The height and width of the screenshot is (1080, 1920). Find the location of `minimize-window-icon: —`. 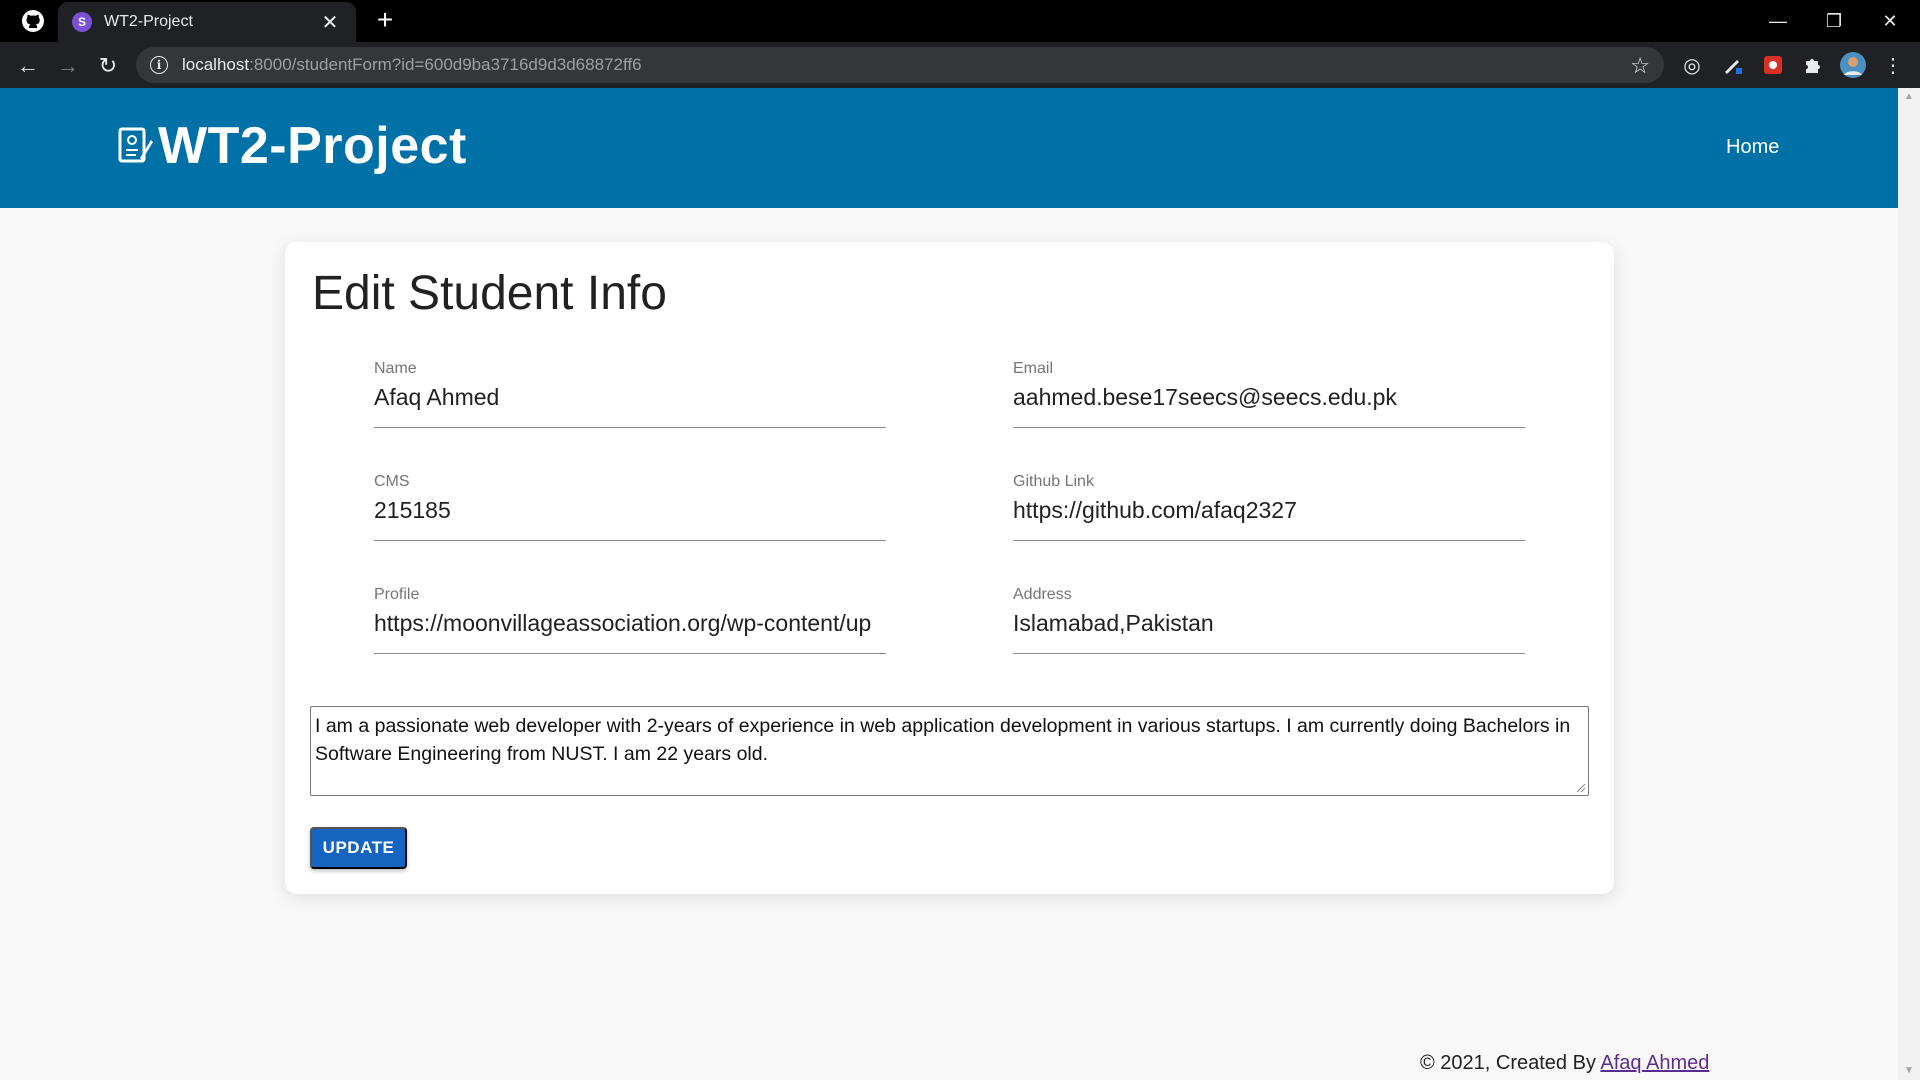

minimize-window-icon: — is located at coordinates (1778, 21).